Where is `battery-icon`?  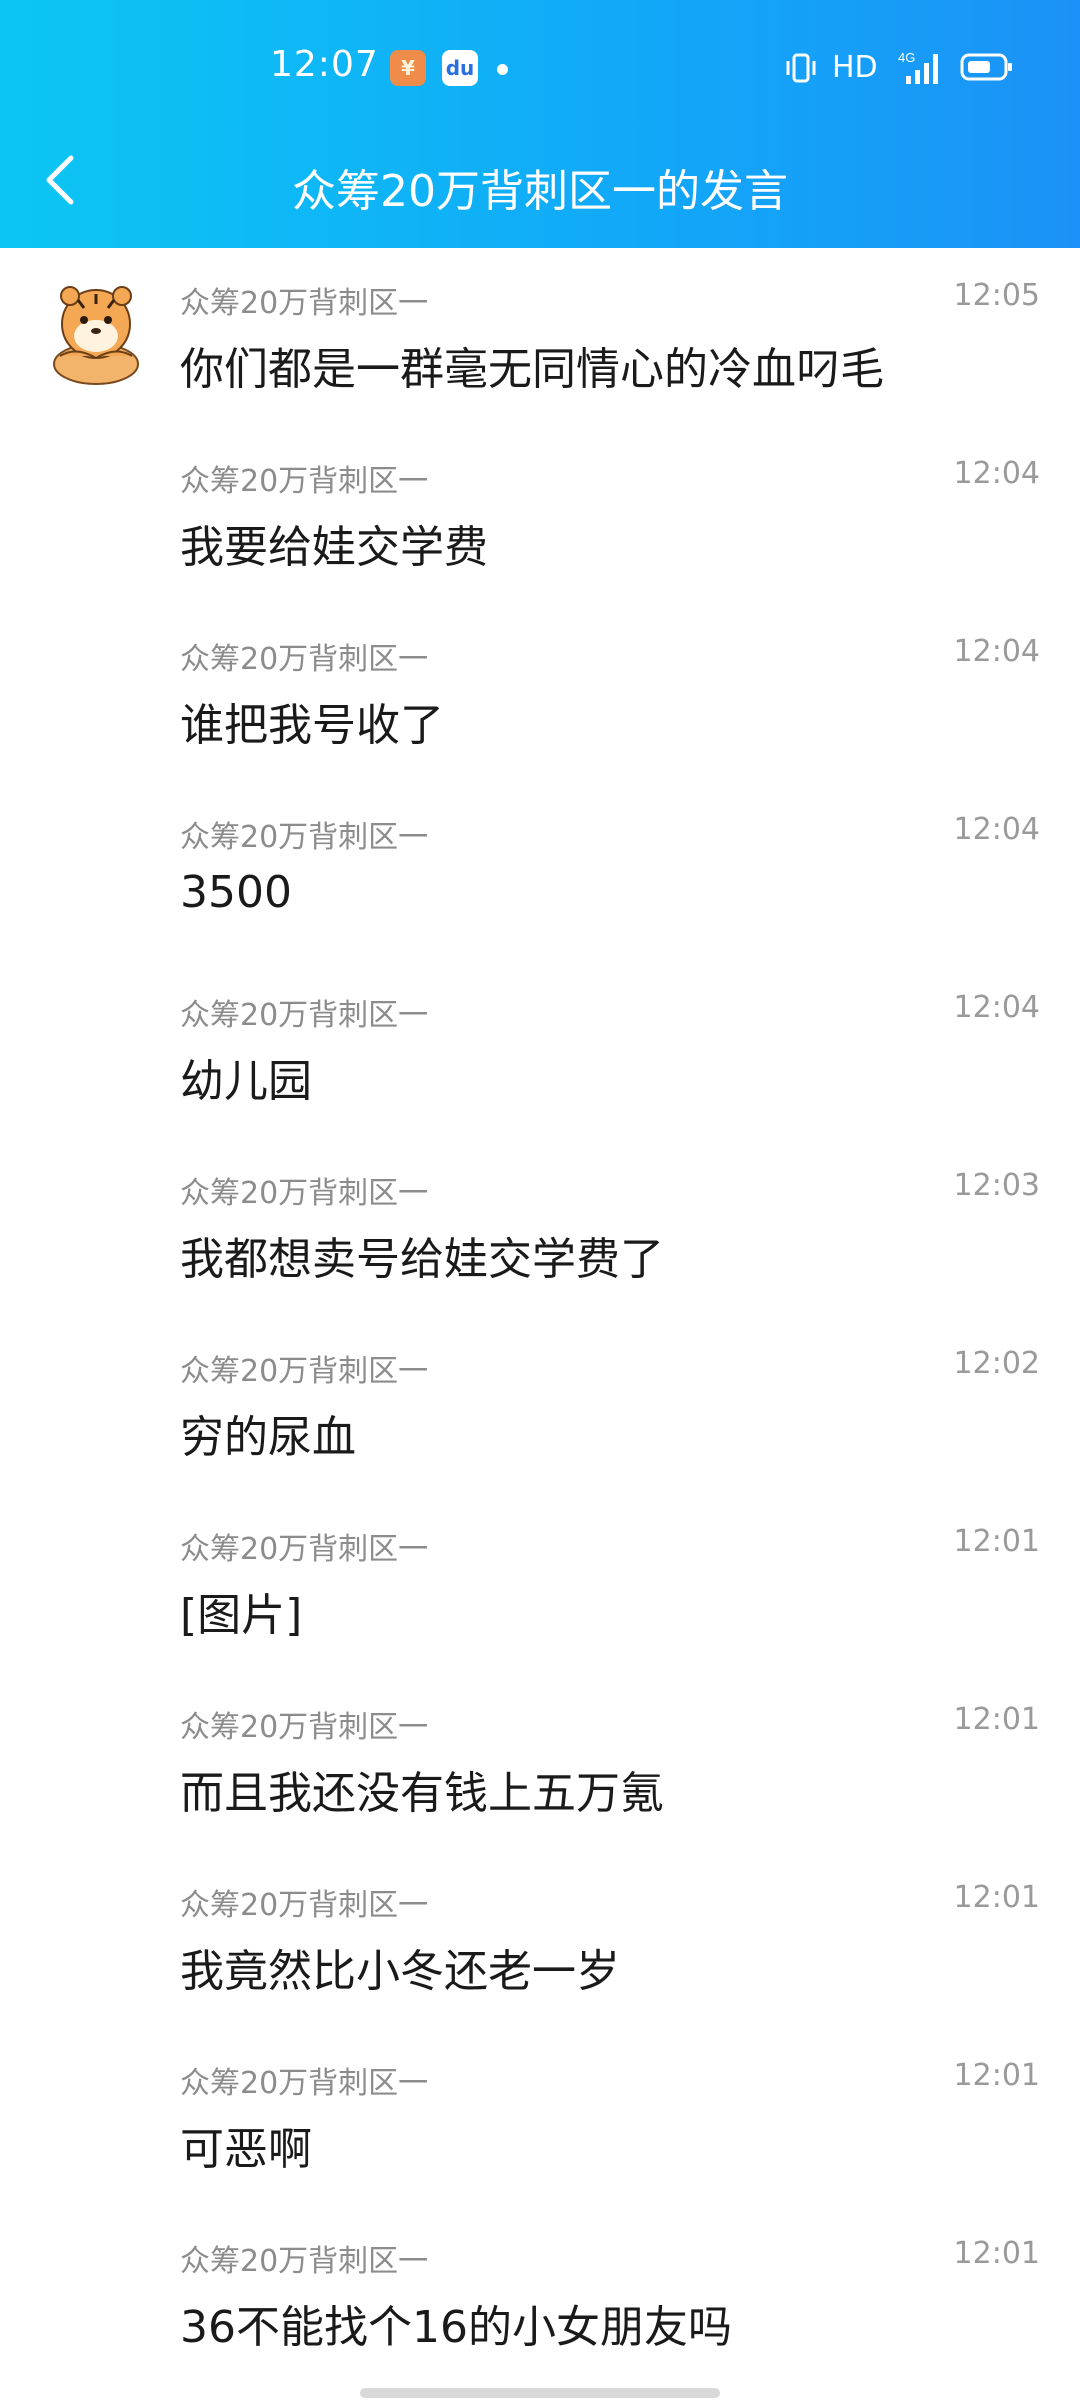
battery-icon is located at coordinates (987, 69).